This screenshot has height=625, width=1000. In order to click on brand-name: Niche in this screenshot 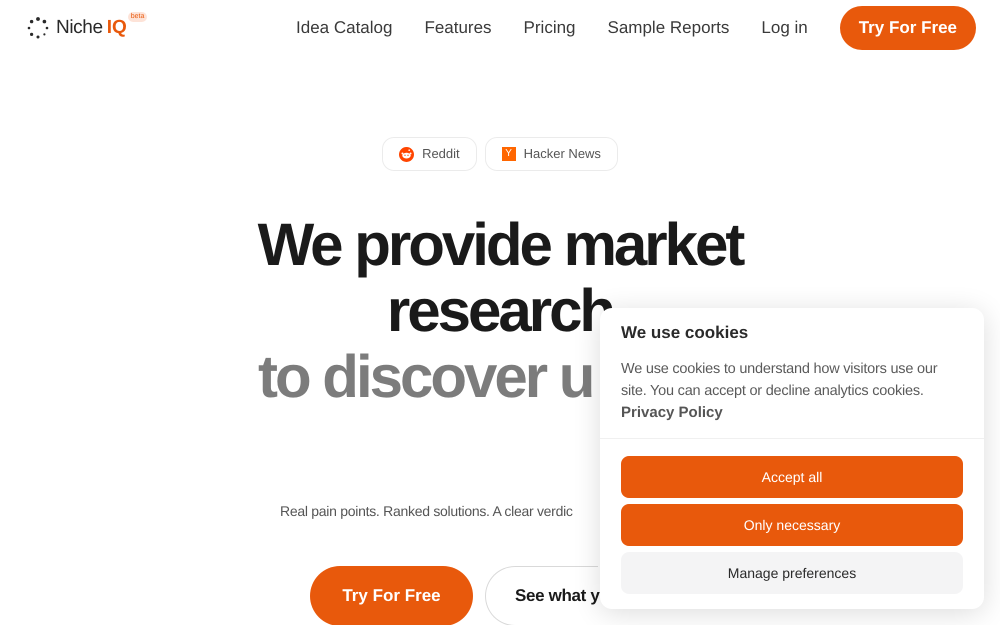, I will do `click(79, 28)`.